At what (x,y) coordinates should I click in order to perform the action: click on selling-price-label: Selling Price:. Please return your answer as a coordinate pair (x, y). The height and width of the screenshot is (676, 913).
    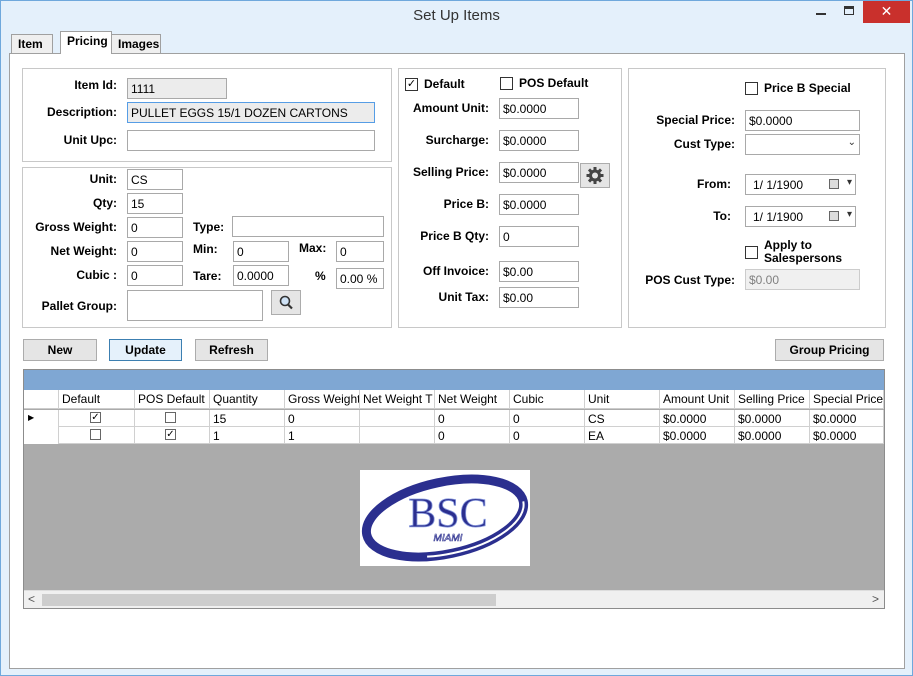
    Looking at the image, I should click on (450, 172).